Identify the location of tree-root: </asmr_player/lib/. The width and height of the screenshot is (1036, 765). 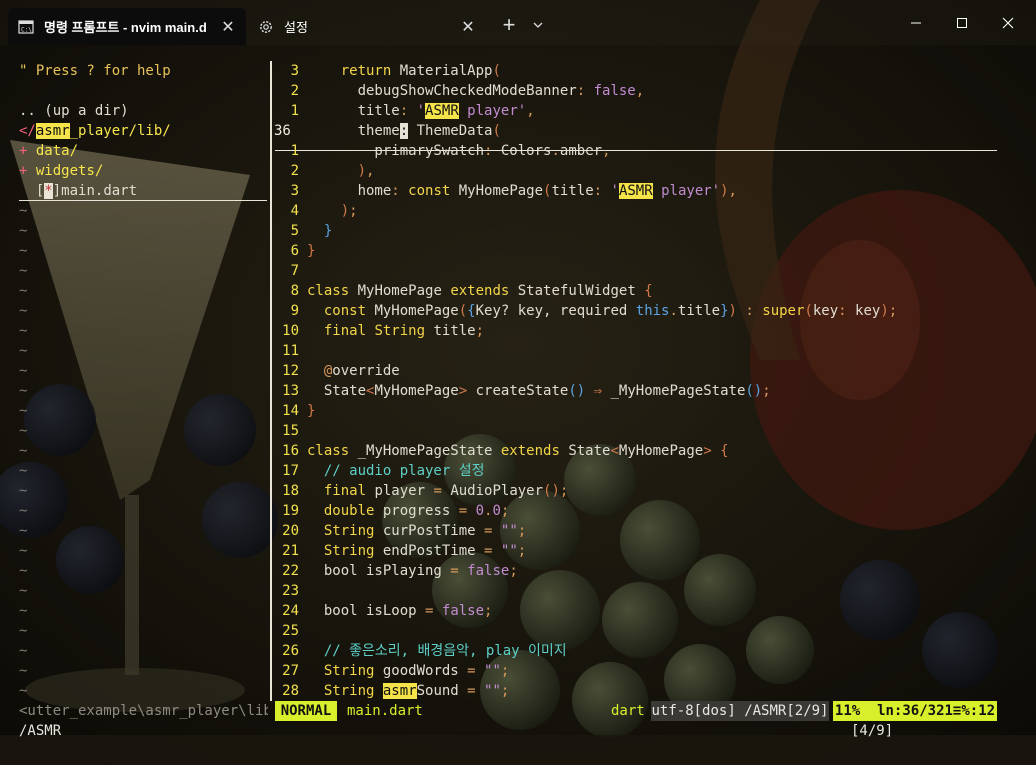
(95, 131).